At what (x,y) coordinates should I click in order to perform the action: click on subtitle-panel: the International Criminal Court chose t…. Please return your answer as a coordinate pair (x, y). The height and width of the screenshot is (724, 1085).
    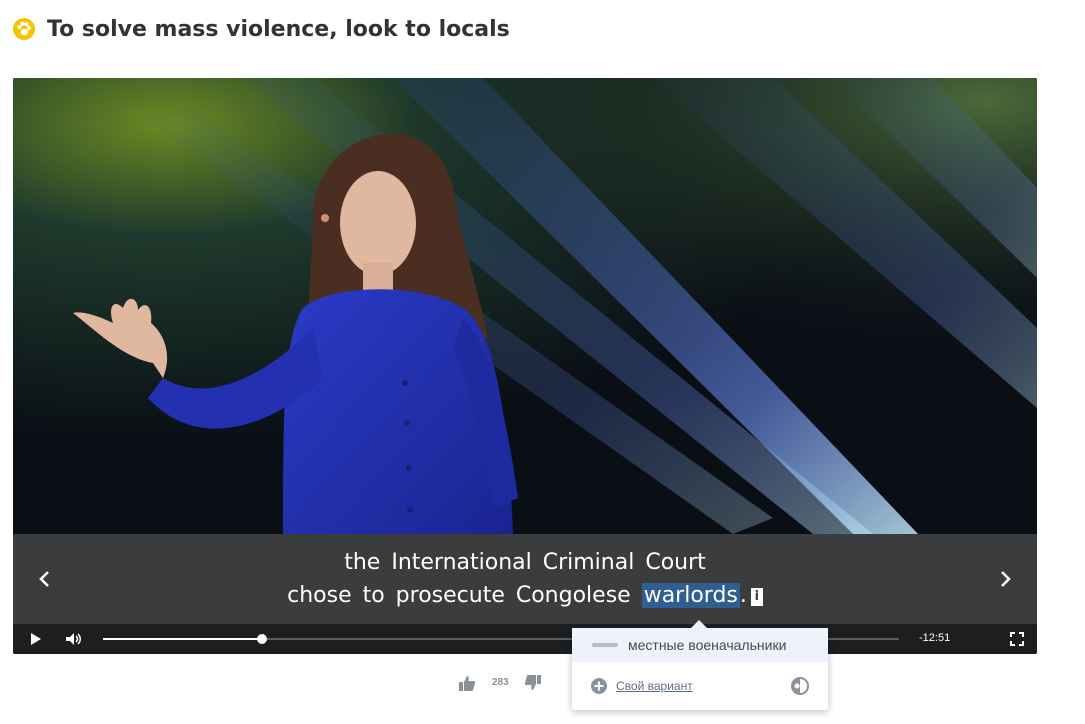
    Looking at the image, I should click on (525, 579).